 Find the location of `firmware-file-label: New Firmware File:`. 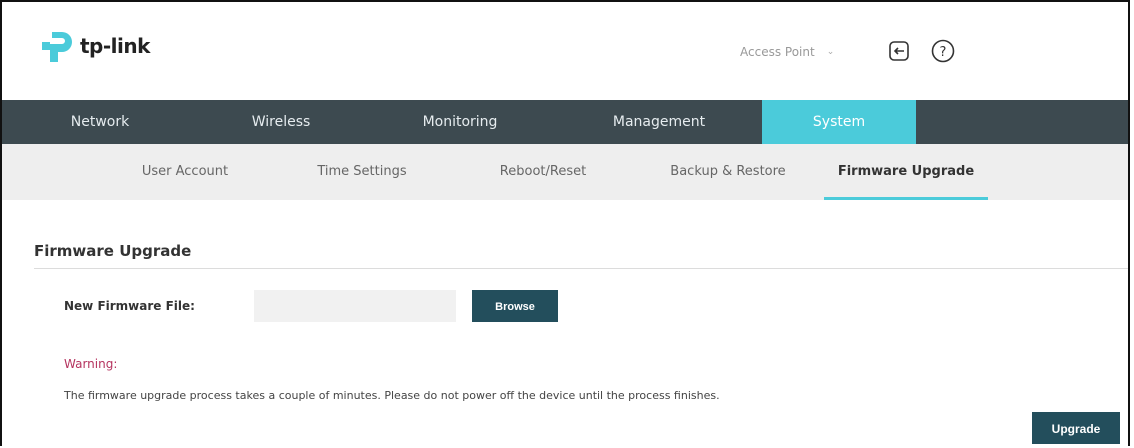

firmware-file-label: New Firmware File: is located at coordinates (129, 306).